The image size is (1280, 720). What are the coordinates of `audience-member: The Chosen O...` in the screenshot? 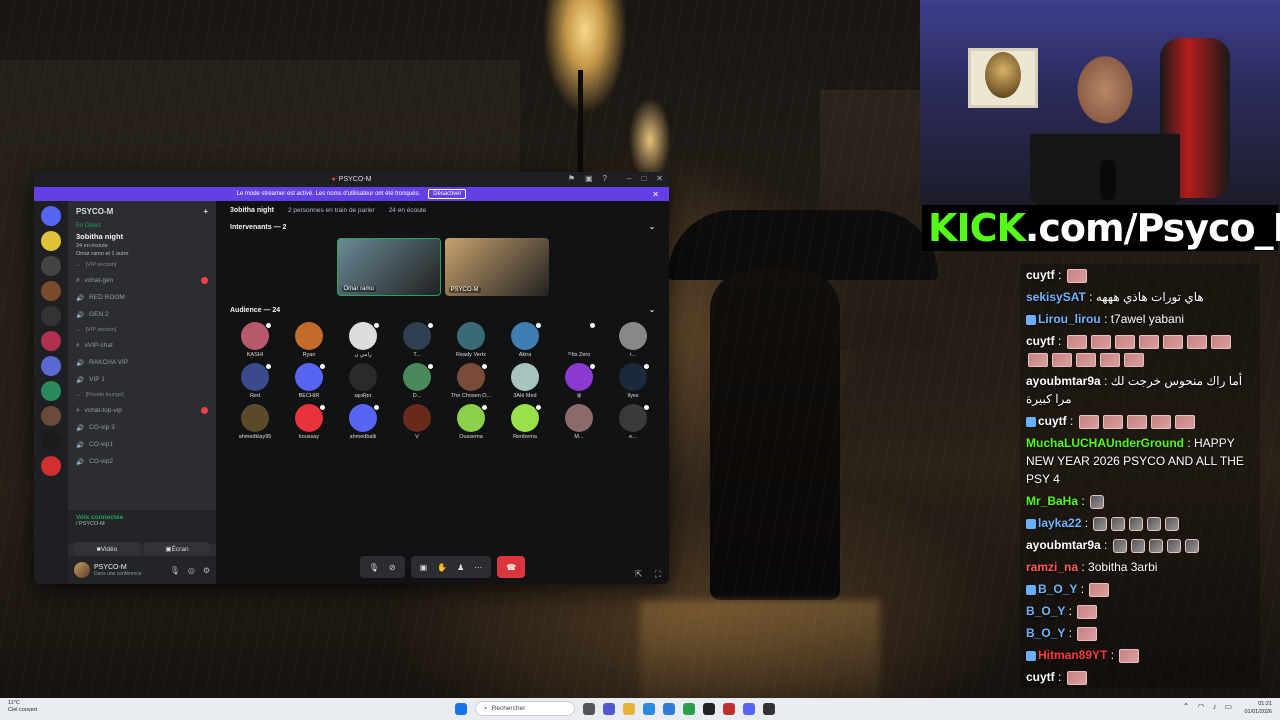 It's located at (471, 381).